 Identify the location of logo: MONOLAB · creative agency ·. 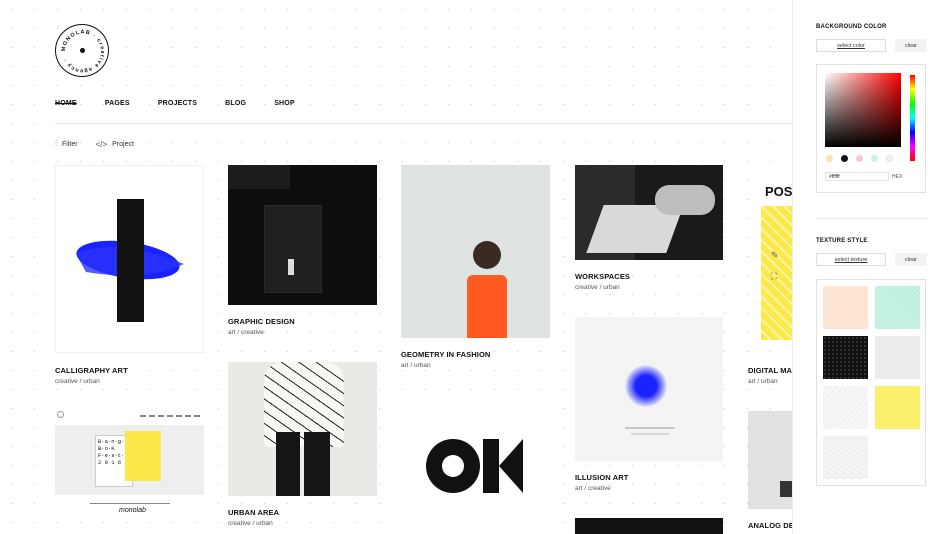
(82, 50).